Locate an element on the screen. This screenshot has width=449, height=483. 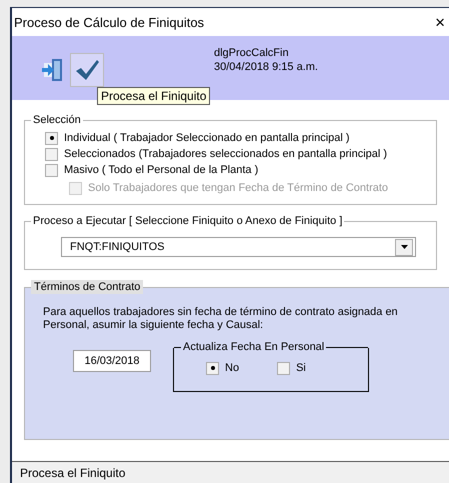
group-title: Proceso a Ejecutar [ Seleccione Finiquito o Anexo de Finiquito ] is located at coordinates (188, 221).